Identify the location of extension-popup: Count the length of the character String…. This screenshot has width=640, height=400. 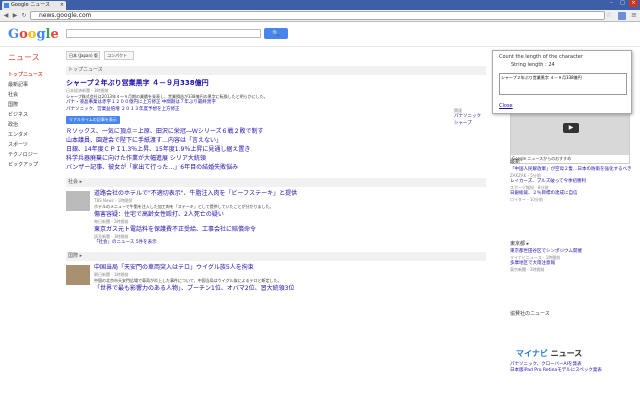
(562, 82).